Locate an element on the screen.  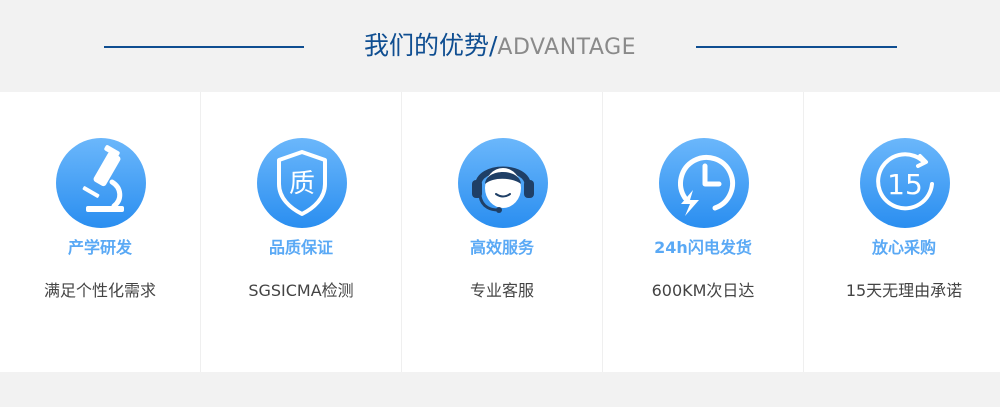
quality-shield-icon: 质 is located at coordinates (302, 183).